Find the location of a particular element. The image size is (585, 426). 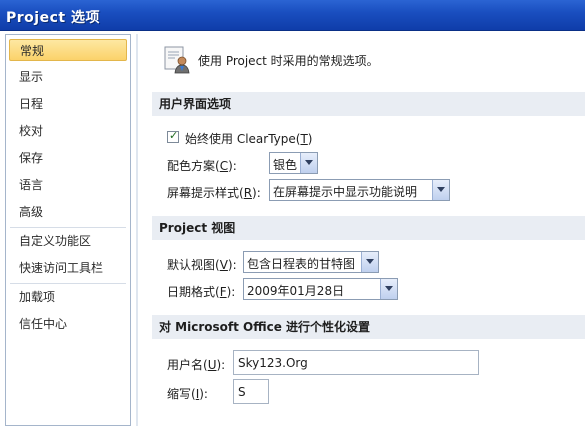

screentip-select: 在屏幕提示中显示功能说明 is located at coordinates (359, 190).